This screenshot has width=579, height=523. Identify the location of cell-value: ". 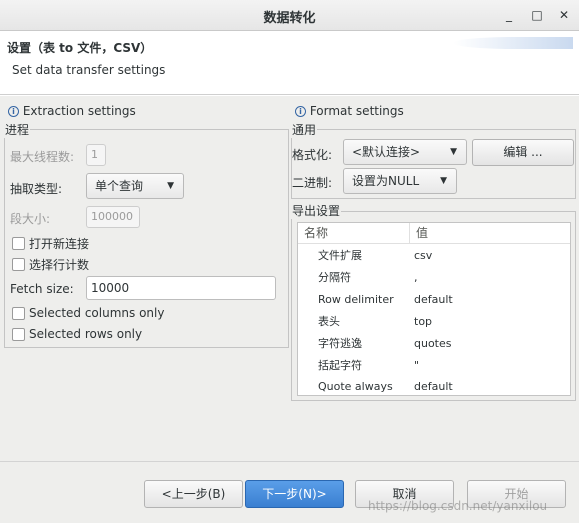
(416, 366).